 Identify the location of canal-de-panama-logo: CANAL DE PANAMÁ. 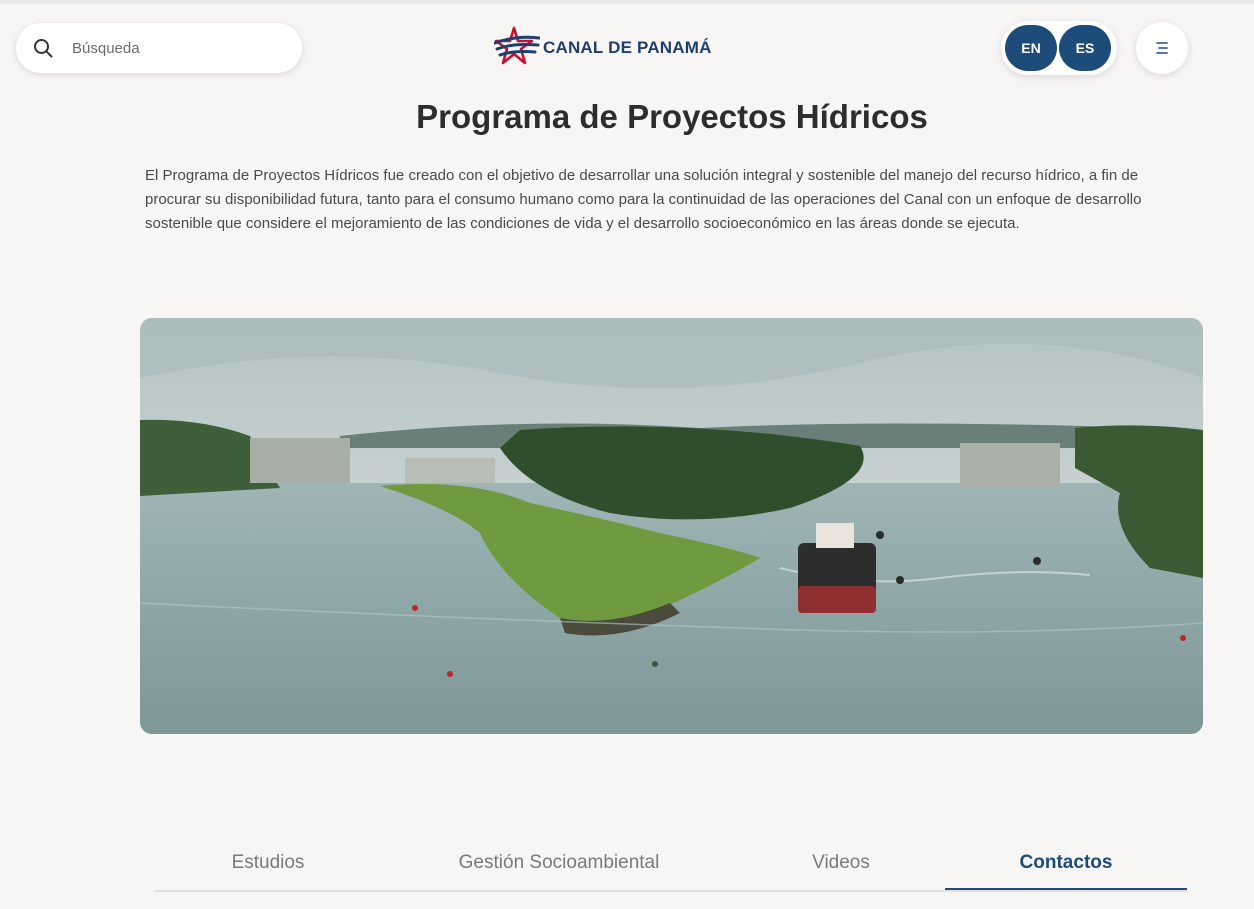
(603, 48).